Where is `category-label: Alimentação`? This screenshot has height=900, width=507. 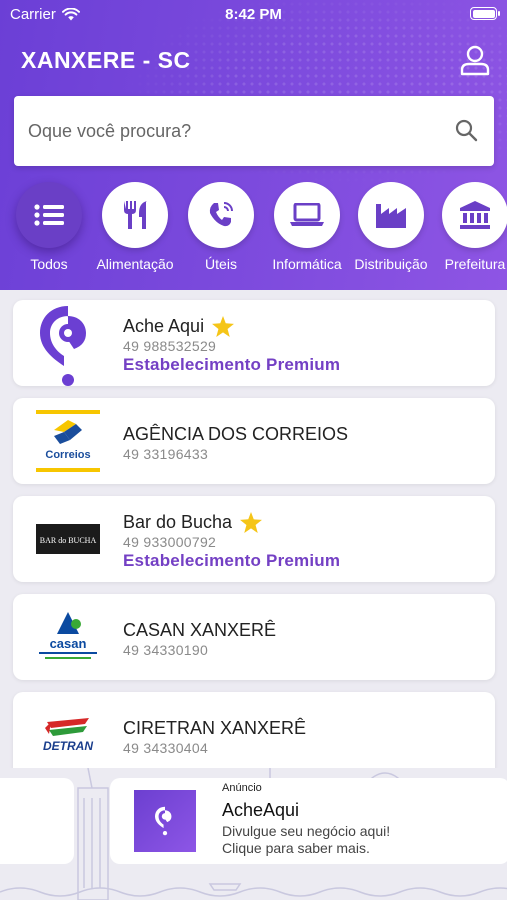 category-label: Alimentação is located at coordinates (135, 264).